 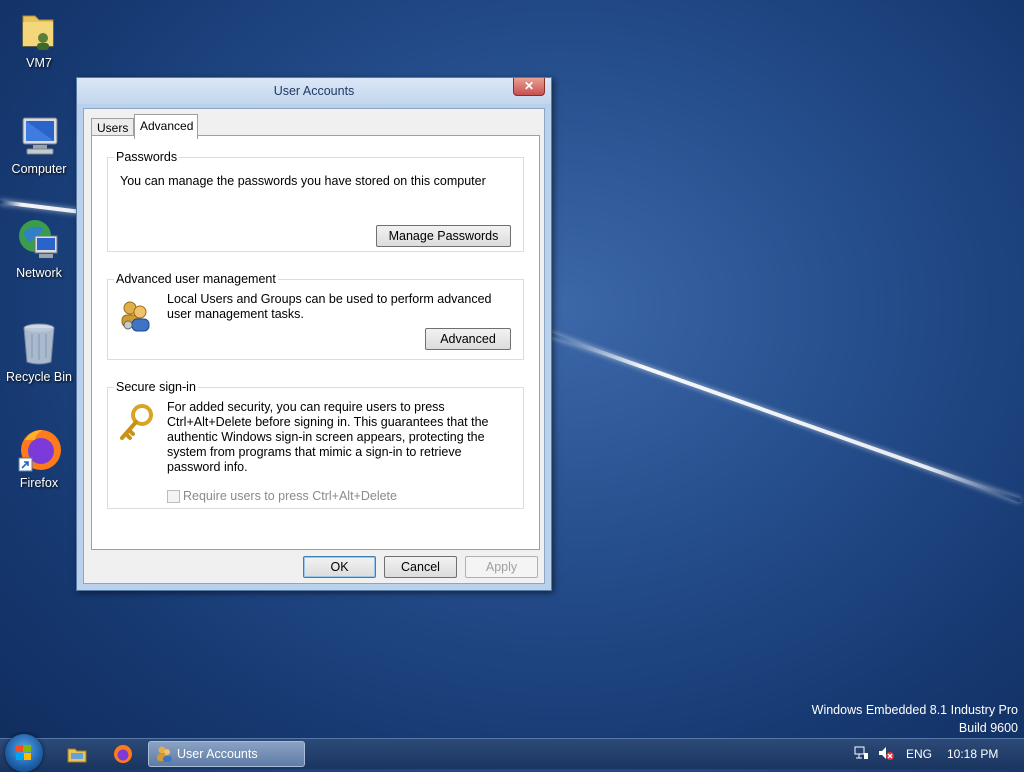 I want to click on recycle-bin-icon, so click(x=39, y=344).